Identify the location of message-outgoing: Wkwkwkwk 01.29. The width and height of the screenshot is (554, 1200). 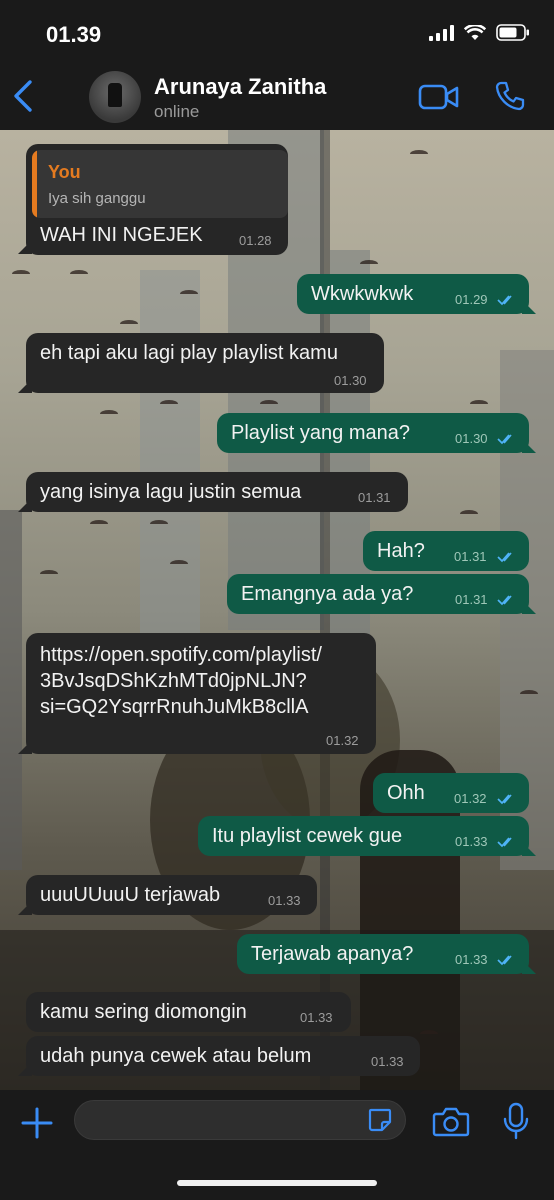
(413, 294).